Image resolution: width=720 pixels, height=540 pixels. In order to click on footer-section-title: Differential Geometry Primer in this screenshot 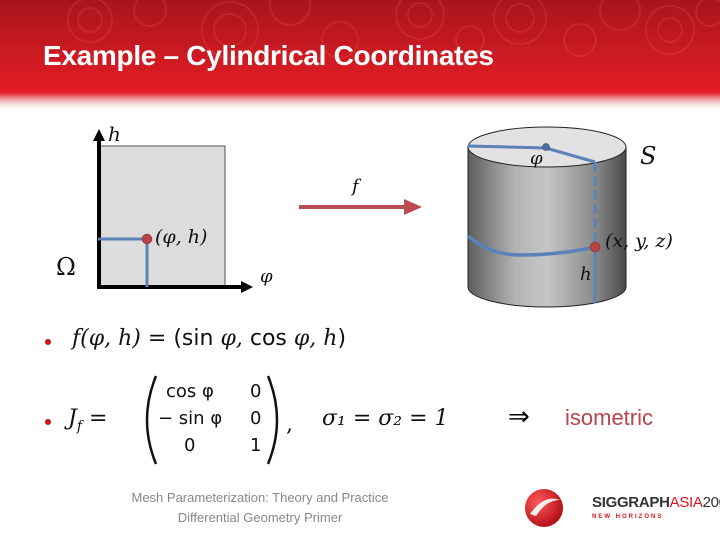, I will do `click(260, 517)`.